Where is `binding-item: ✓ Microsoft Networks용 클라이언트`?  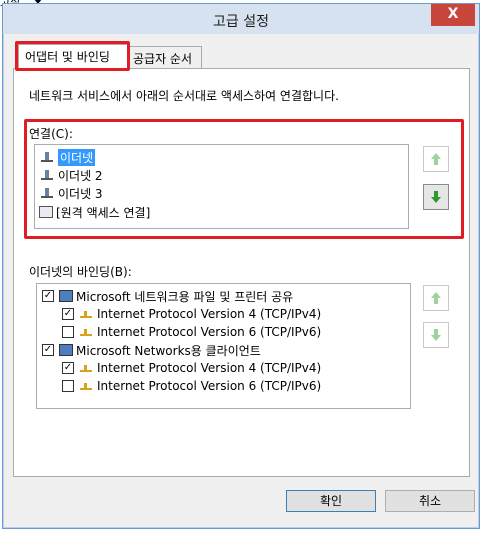 binding-item: ✓ Microsoft Networks용 클라이언트 is located at coordinates (151, 350).